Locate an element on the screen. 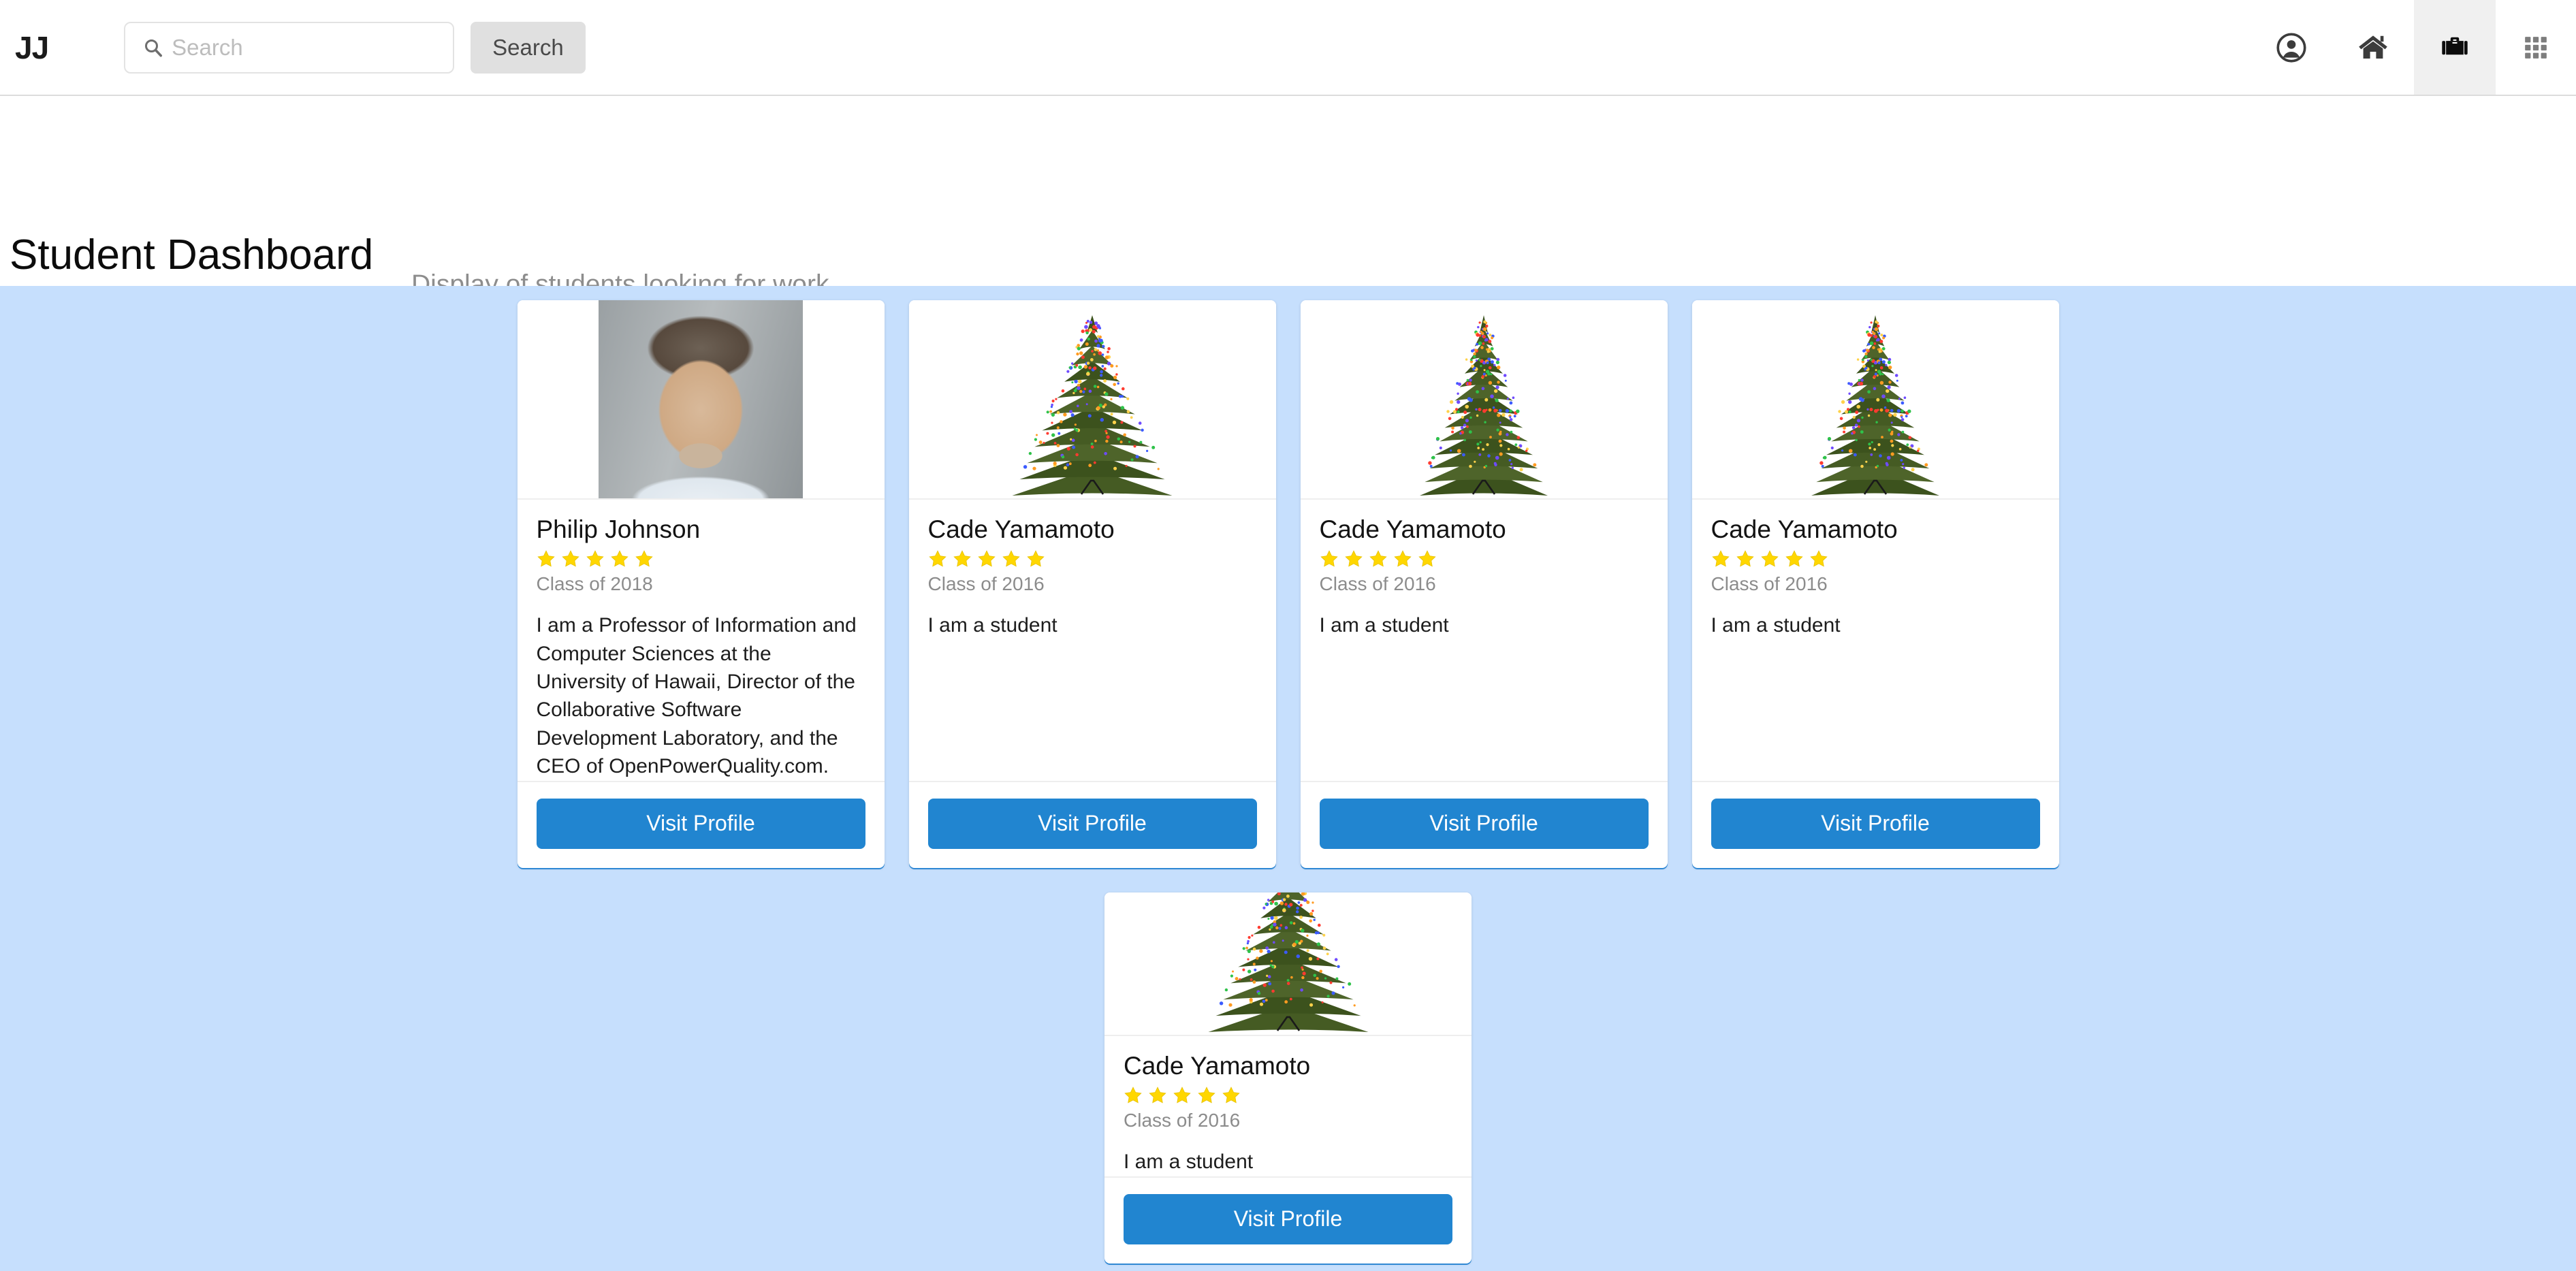 This screenshot has height=1271, width=2576. home-icon is located at coordinates (2373, 47).